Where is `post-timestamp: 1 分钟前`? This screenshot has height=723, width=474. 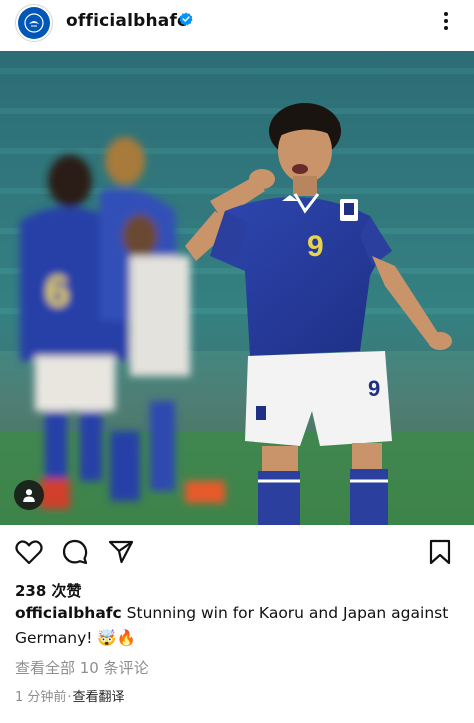 post-timestamp: 1 分钟前 is located at coordinates (41, 697).